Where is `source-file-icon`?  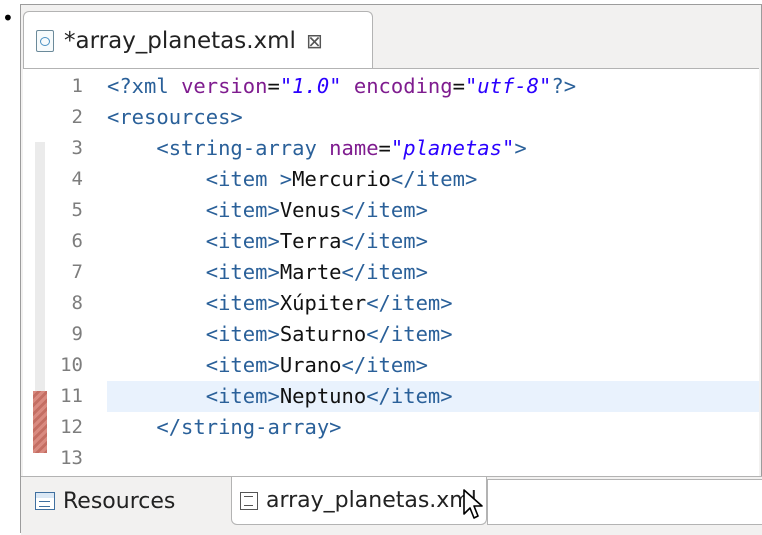 source-file-icon is located at coordinates (249, 500).